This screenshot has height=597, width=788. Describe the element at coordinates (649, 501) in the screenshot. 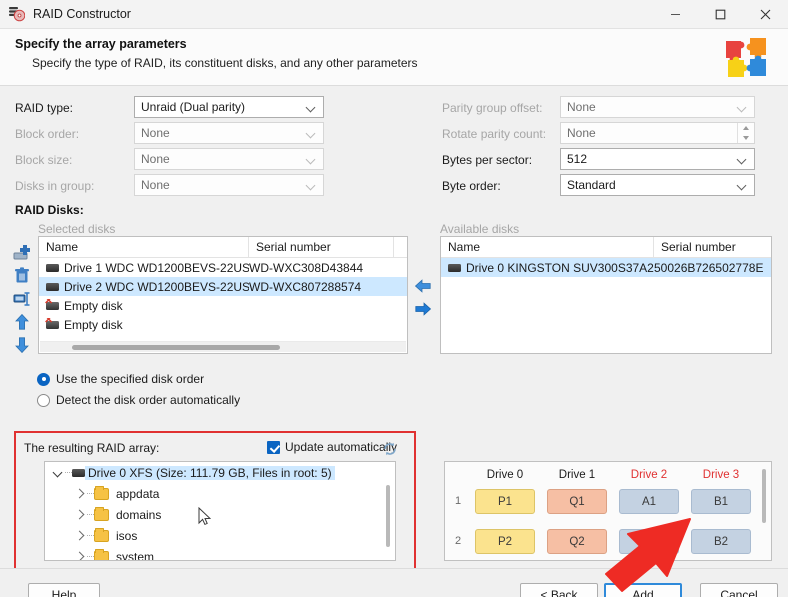

I see `grid-cell: A1` at that location.